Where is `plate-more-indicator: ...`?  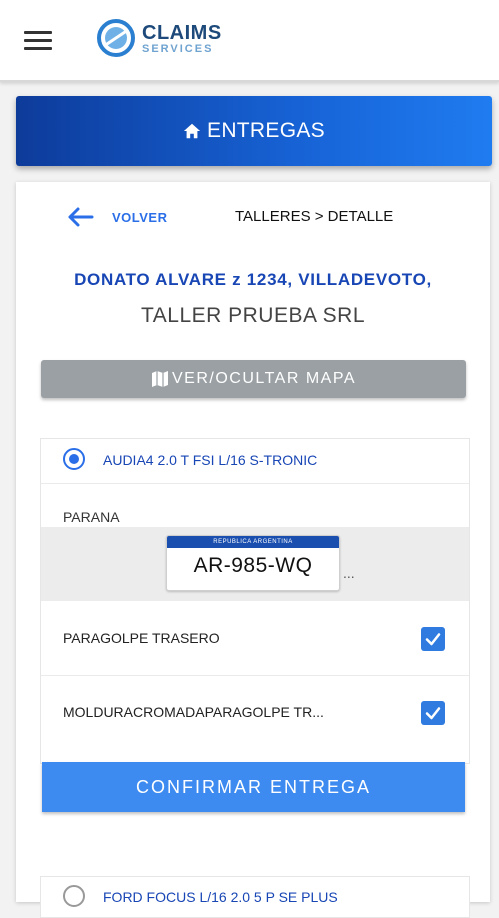 plate-more-indicator: ... is located at coordinates (349, 573).